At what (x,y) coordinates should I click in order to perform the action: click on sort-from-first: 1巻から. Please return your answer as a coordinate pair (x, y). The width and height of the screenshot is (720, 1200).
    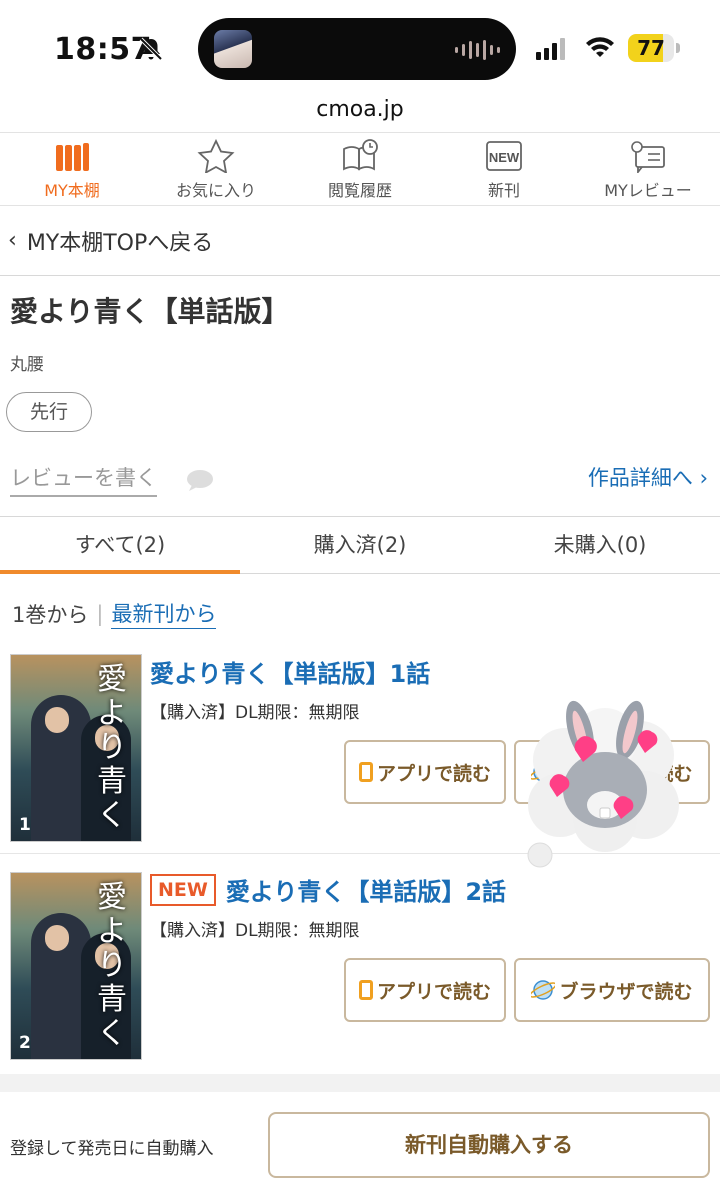
    Looking at the image, I should click on (50, 614).